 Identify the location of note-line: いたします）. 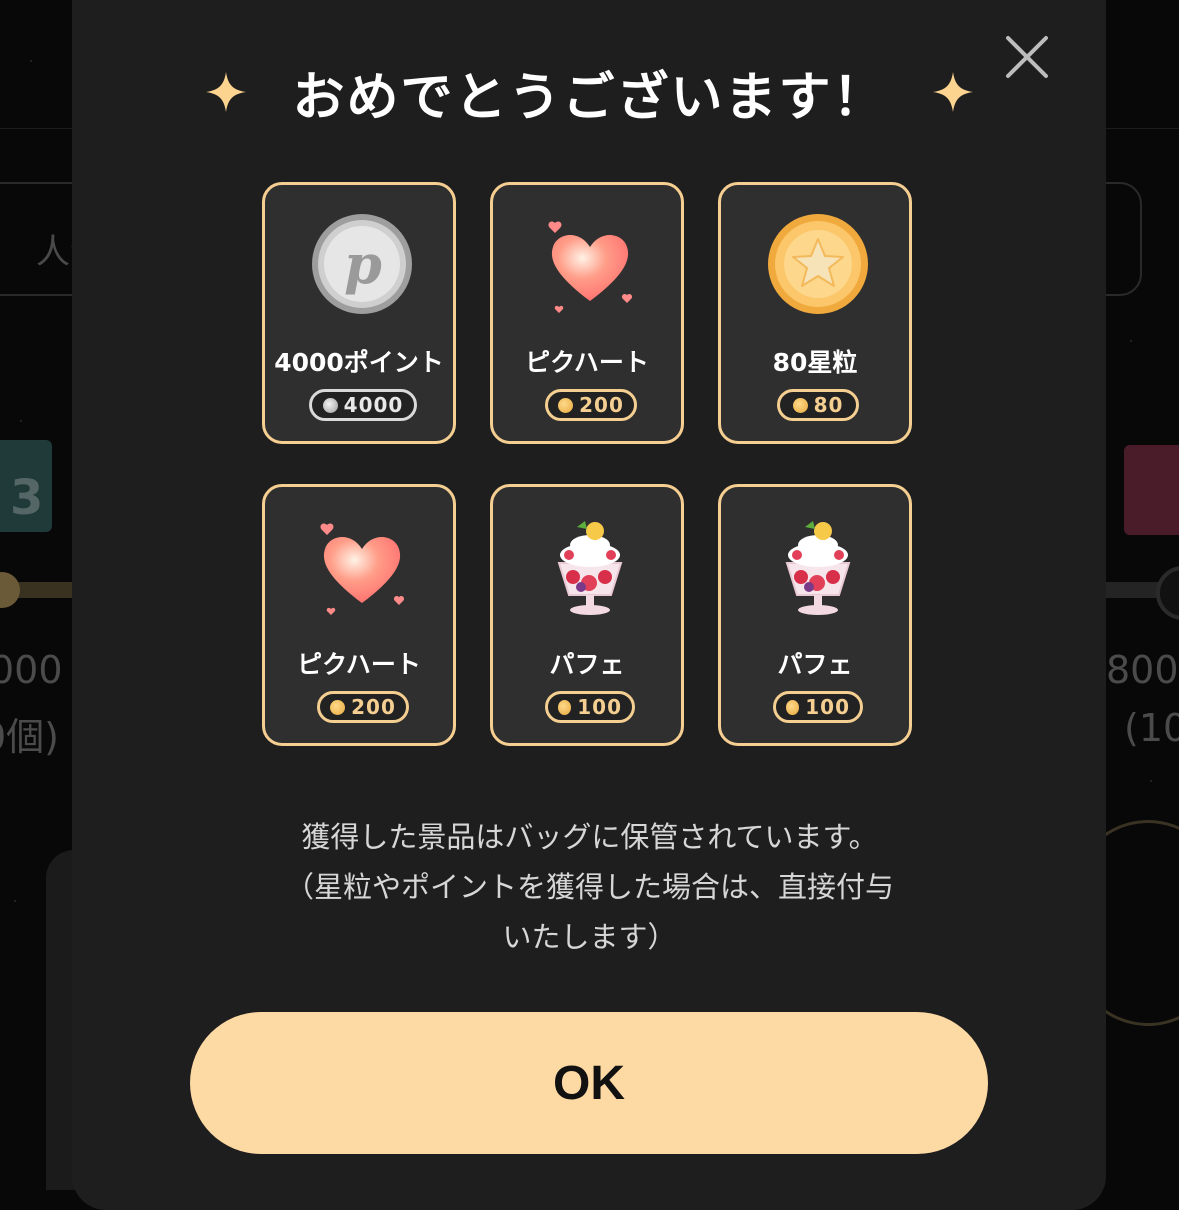
(589, 937).